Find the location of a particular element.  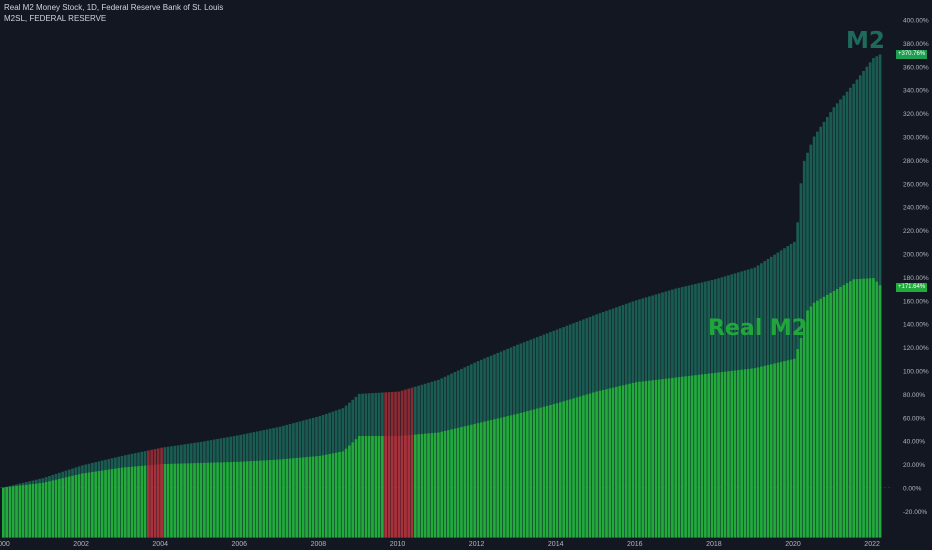

m2-price-tag: +370.76% is located at coordinates (912, 54).